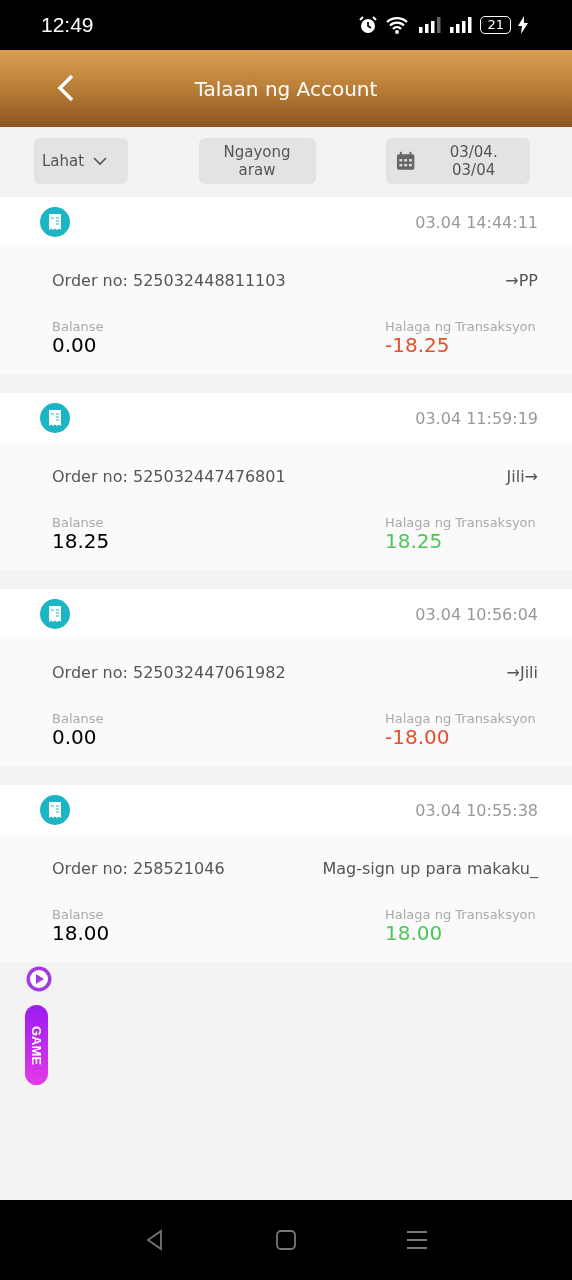 The width and height of the screenshot is (572, 1280). I want to click on chevron-down-icon, so click(100, 161).